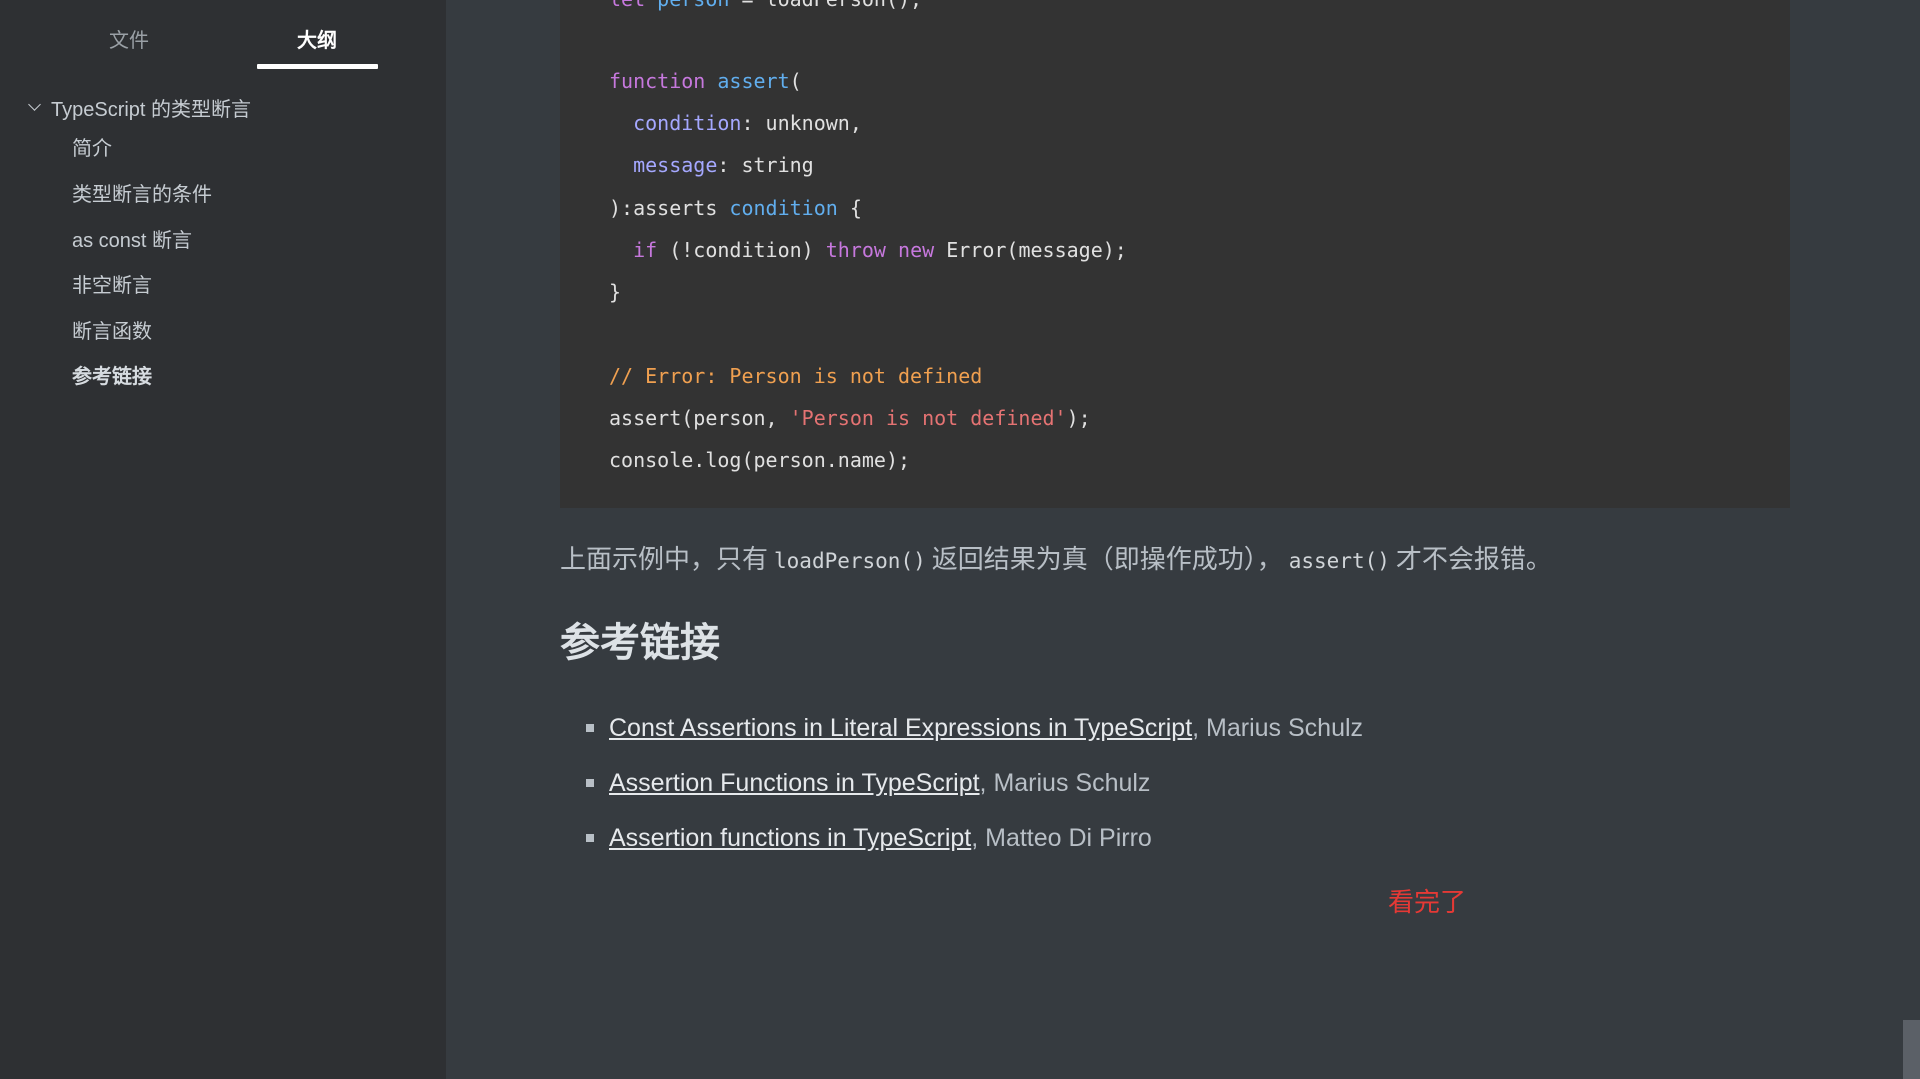 The width and height of the screenshot is (1920, 1079). I want to click on outline-root-label: TypeScript 的类型断言, so click(151, 109).